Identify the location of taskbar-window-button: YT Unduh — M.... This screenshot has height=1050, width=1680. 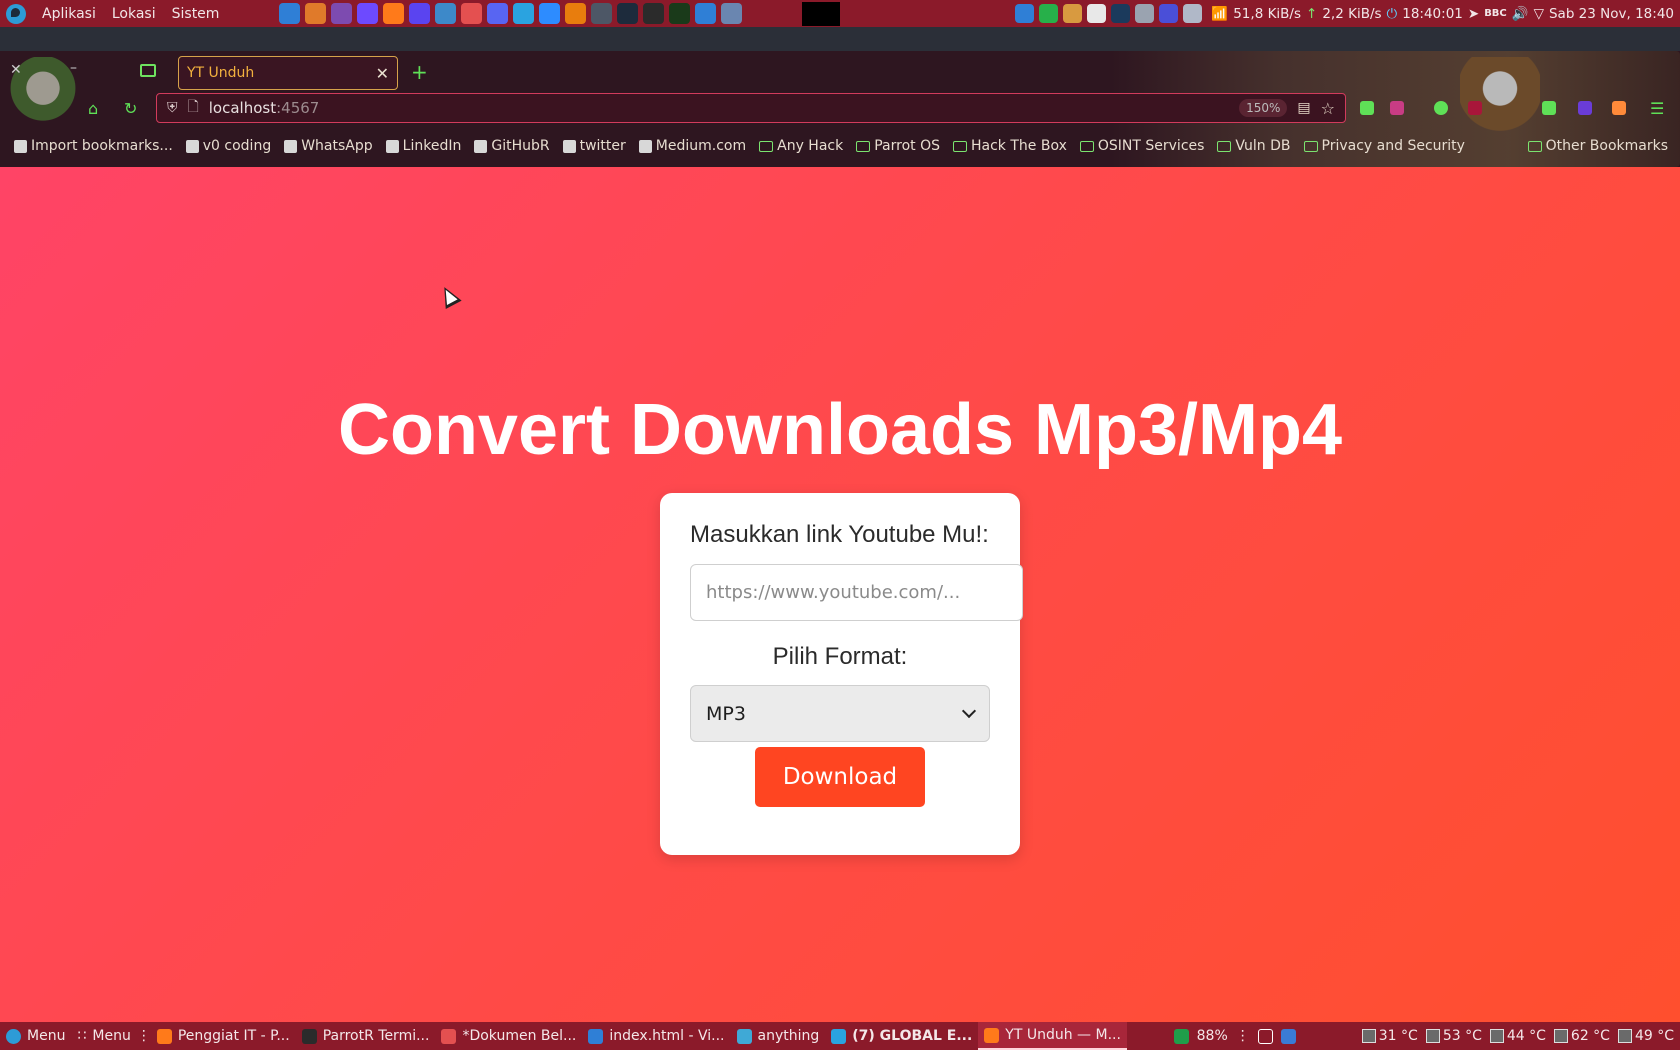
(1052, 1036).